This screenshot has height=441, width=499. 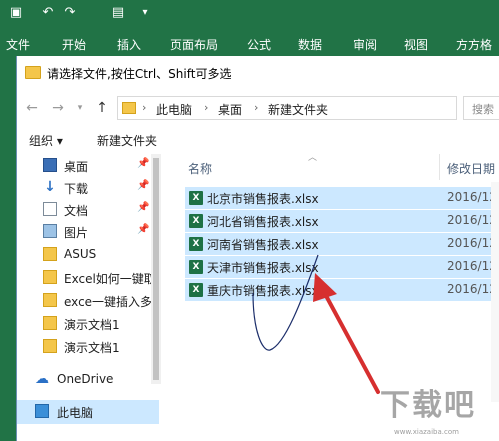 I want to click on sidebar-item-demo-doc-1: 演示文档1, so click(x=88, y=324).